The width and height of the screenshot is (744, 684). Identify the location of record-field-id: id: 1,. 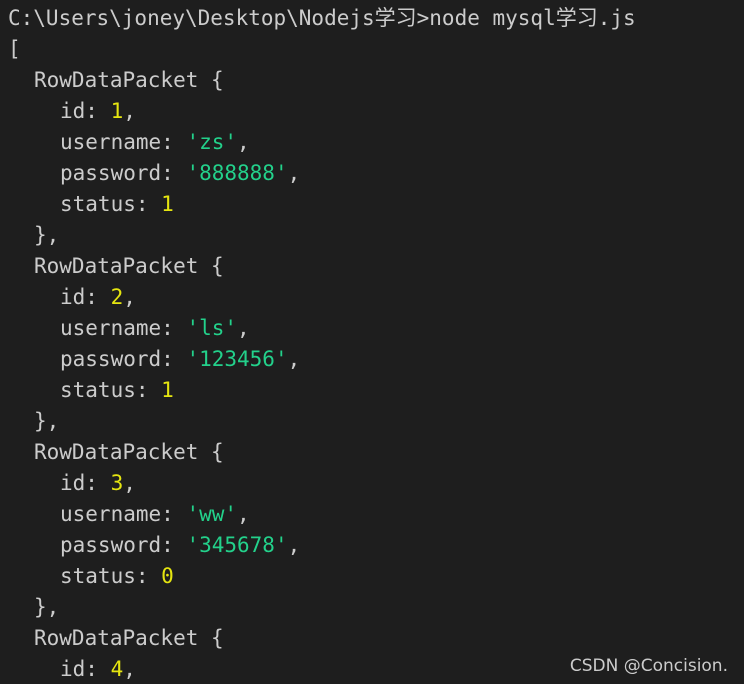
(72, 111).